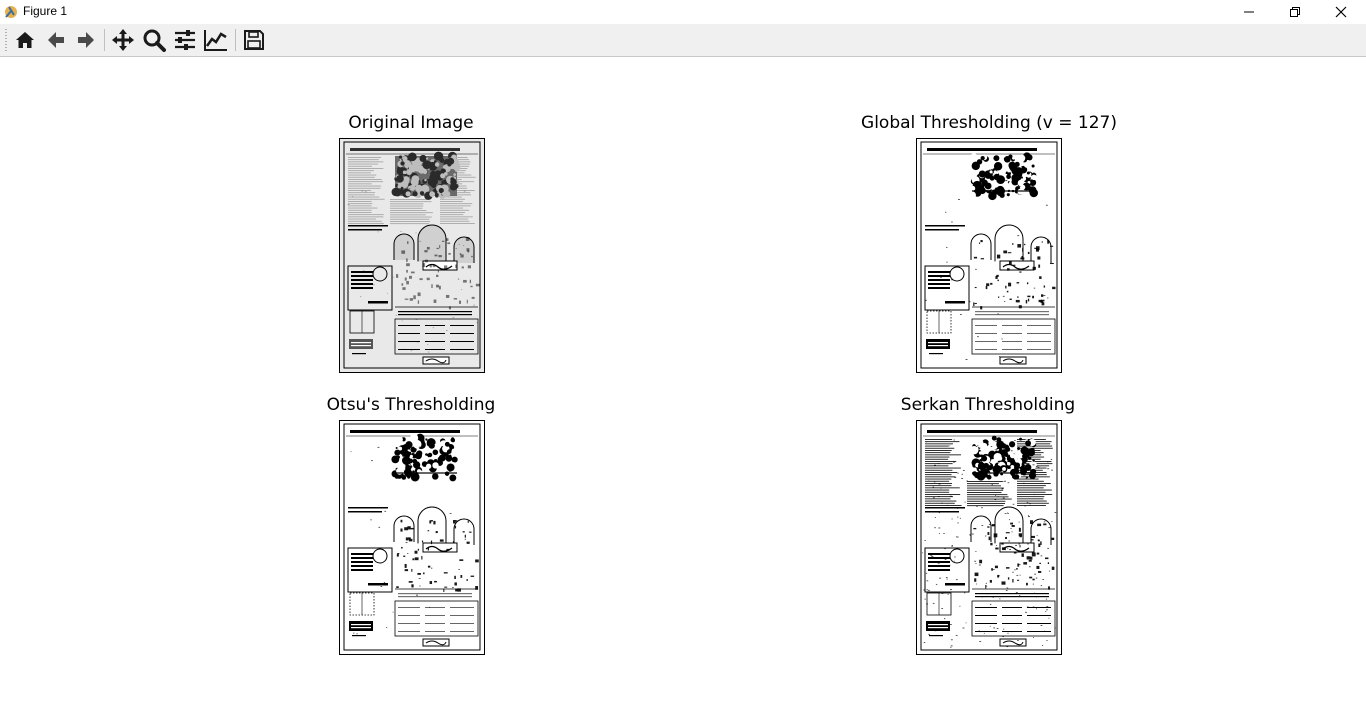 The height and width of the screenshot is (727, 1366). I want to click on subplot-title-otsu: Otsu's Thresholding, so click(411, 405).